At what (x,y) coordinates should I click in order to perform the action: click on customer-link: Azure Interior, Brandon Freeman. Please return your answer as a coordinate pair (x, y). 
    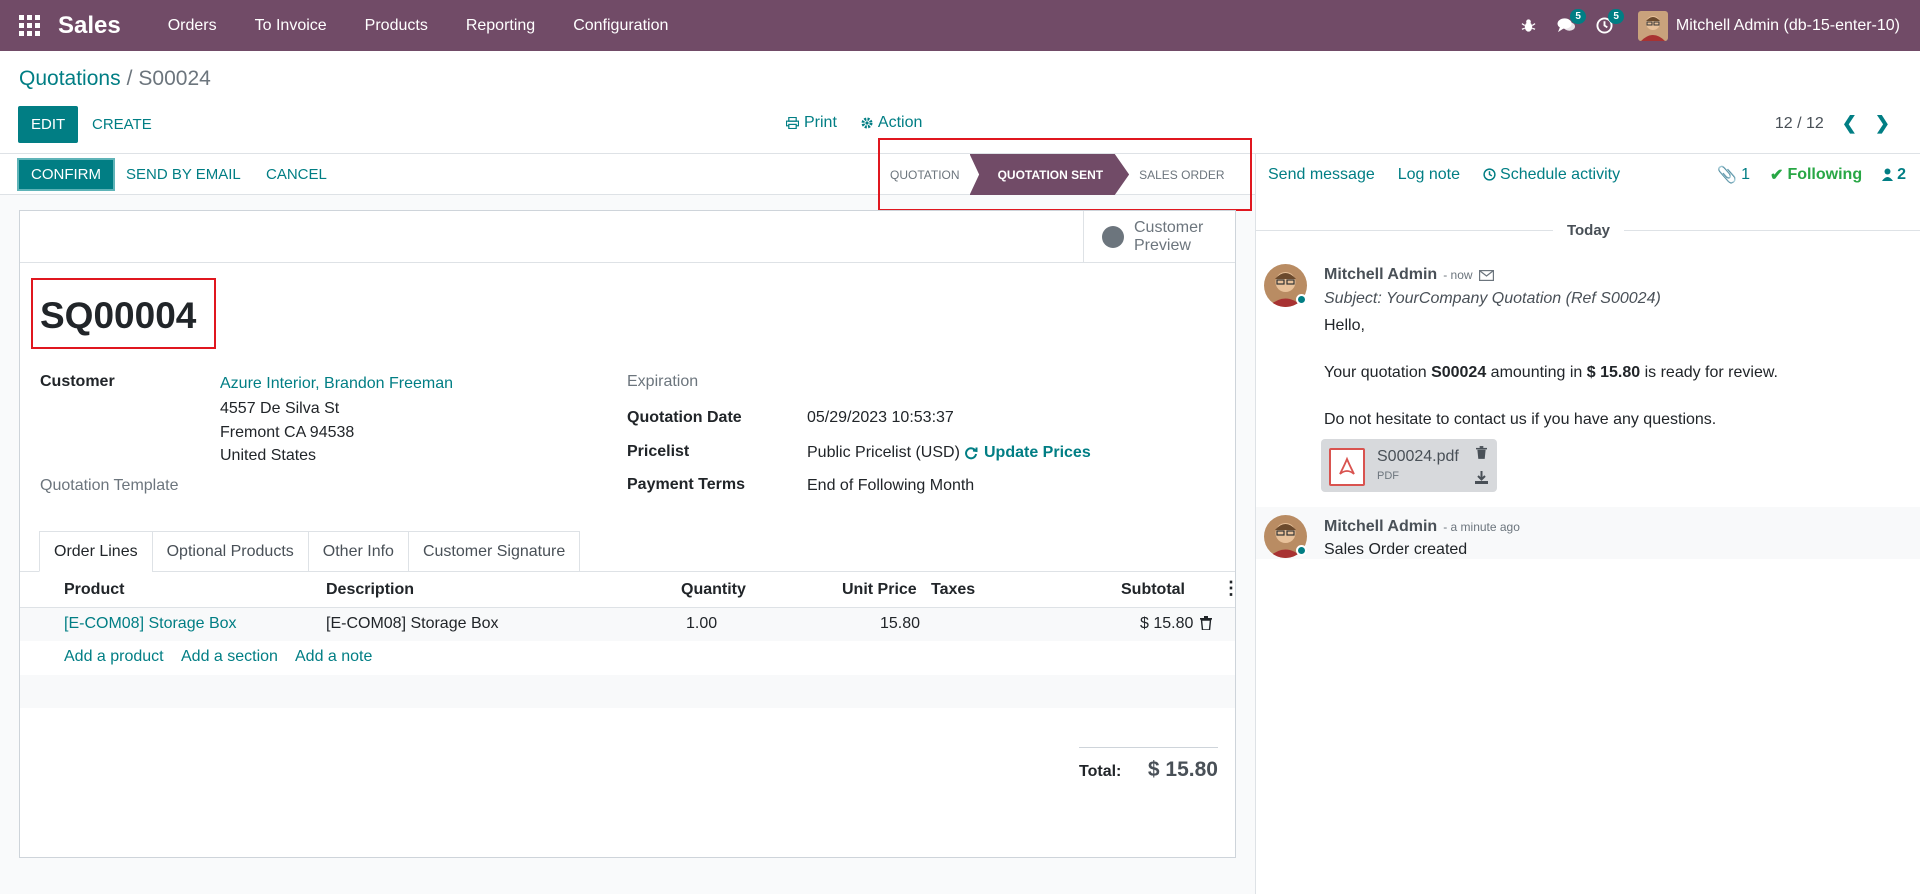
    Looking at the image, I should click on (336, 384).